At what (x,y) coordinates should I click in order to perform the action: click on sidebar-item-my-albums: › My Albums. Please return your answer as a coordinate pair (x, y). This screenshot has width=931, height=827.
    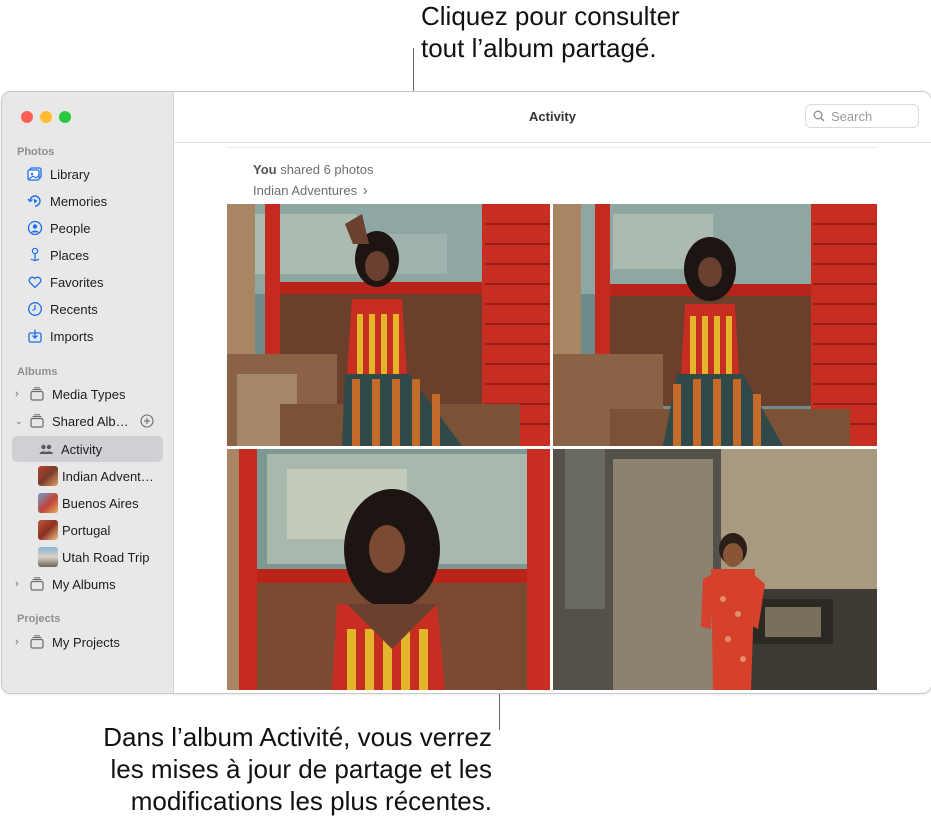
    Looking at the image, I should click on (87, 584).